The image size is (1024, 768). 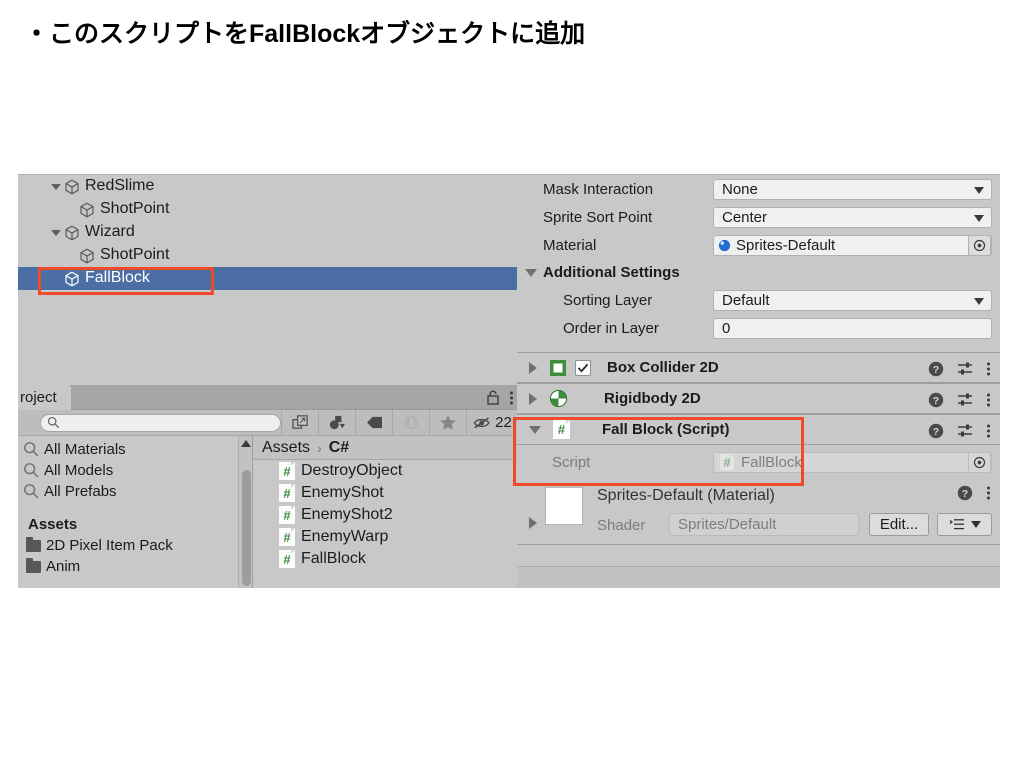 What do you see at coordinates (63, 566) in the screenshot?
I see `project-tree-item-label: Anim` at bounding box center [63, 566].